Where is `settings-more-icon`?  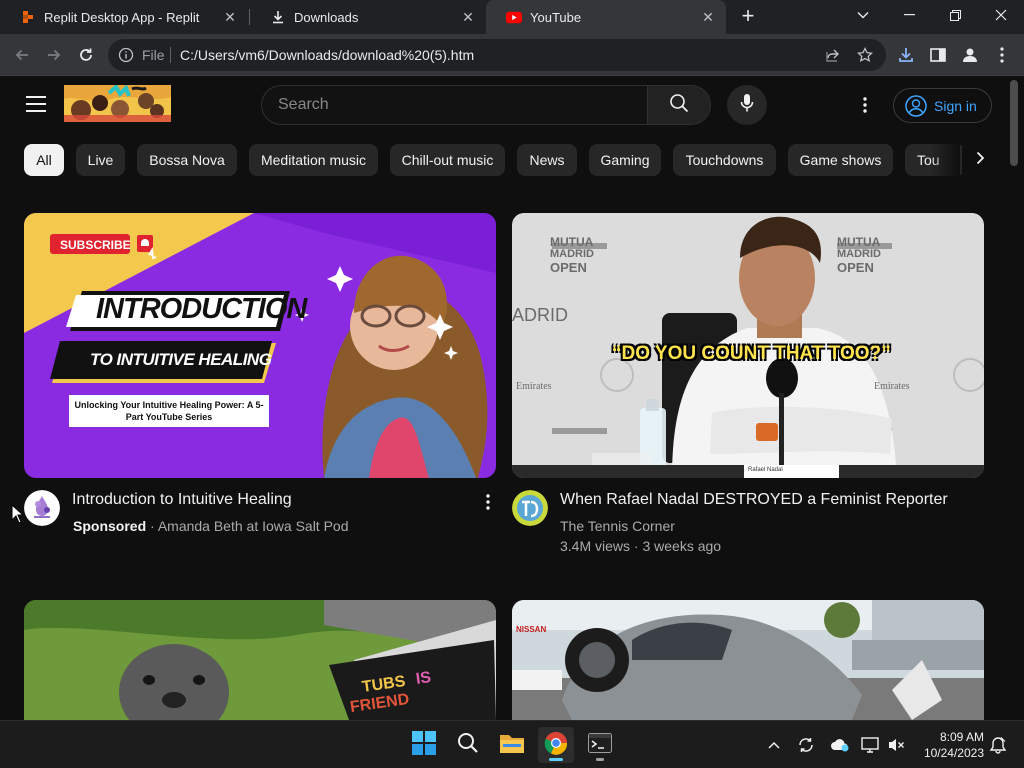 settings-more-icon is located at coordinates (865, 105).